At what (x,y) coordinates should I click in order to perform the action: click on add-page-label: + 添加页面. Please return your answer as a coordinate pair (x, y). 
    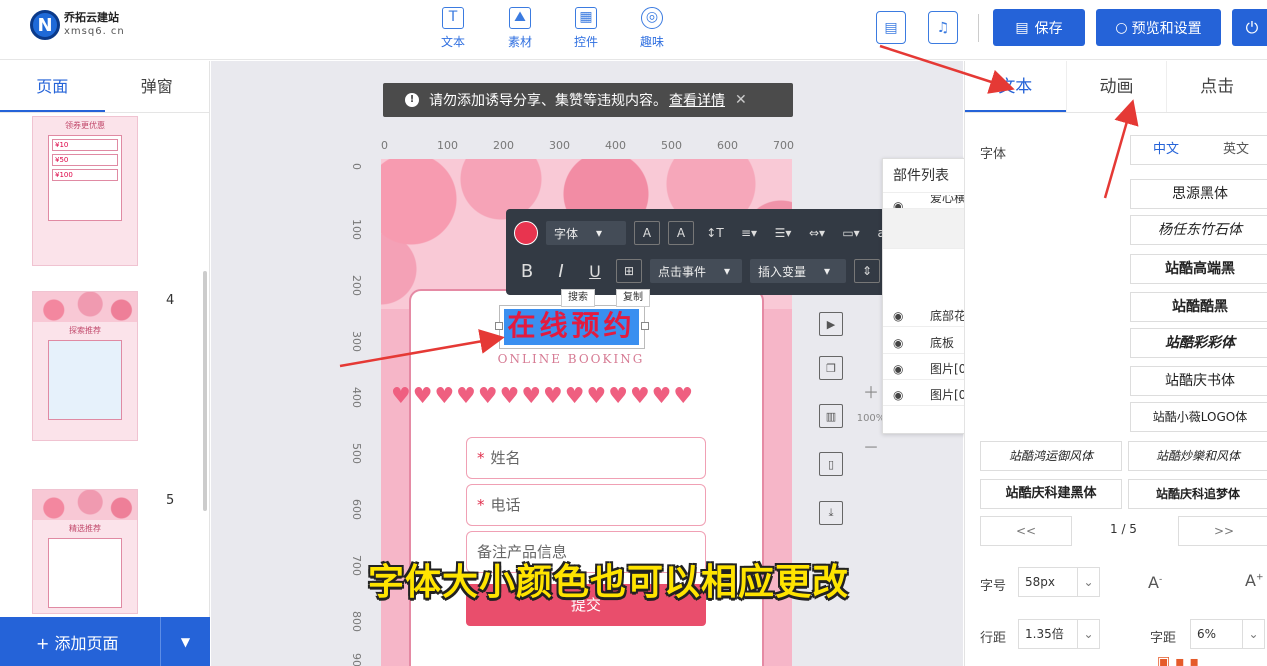
    Looking at the image, I should click on (77, 643).